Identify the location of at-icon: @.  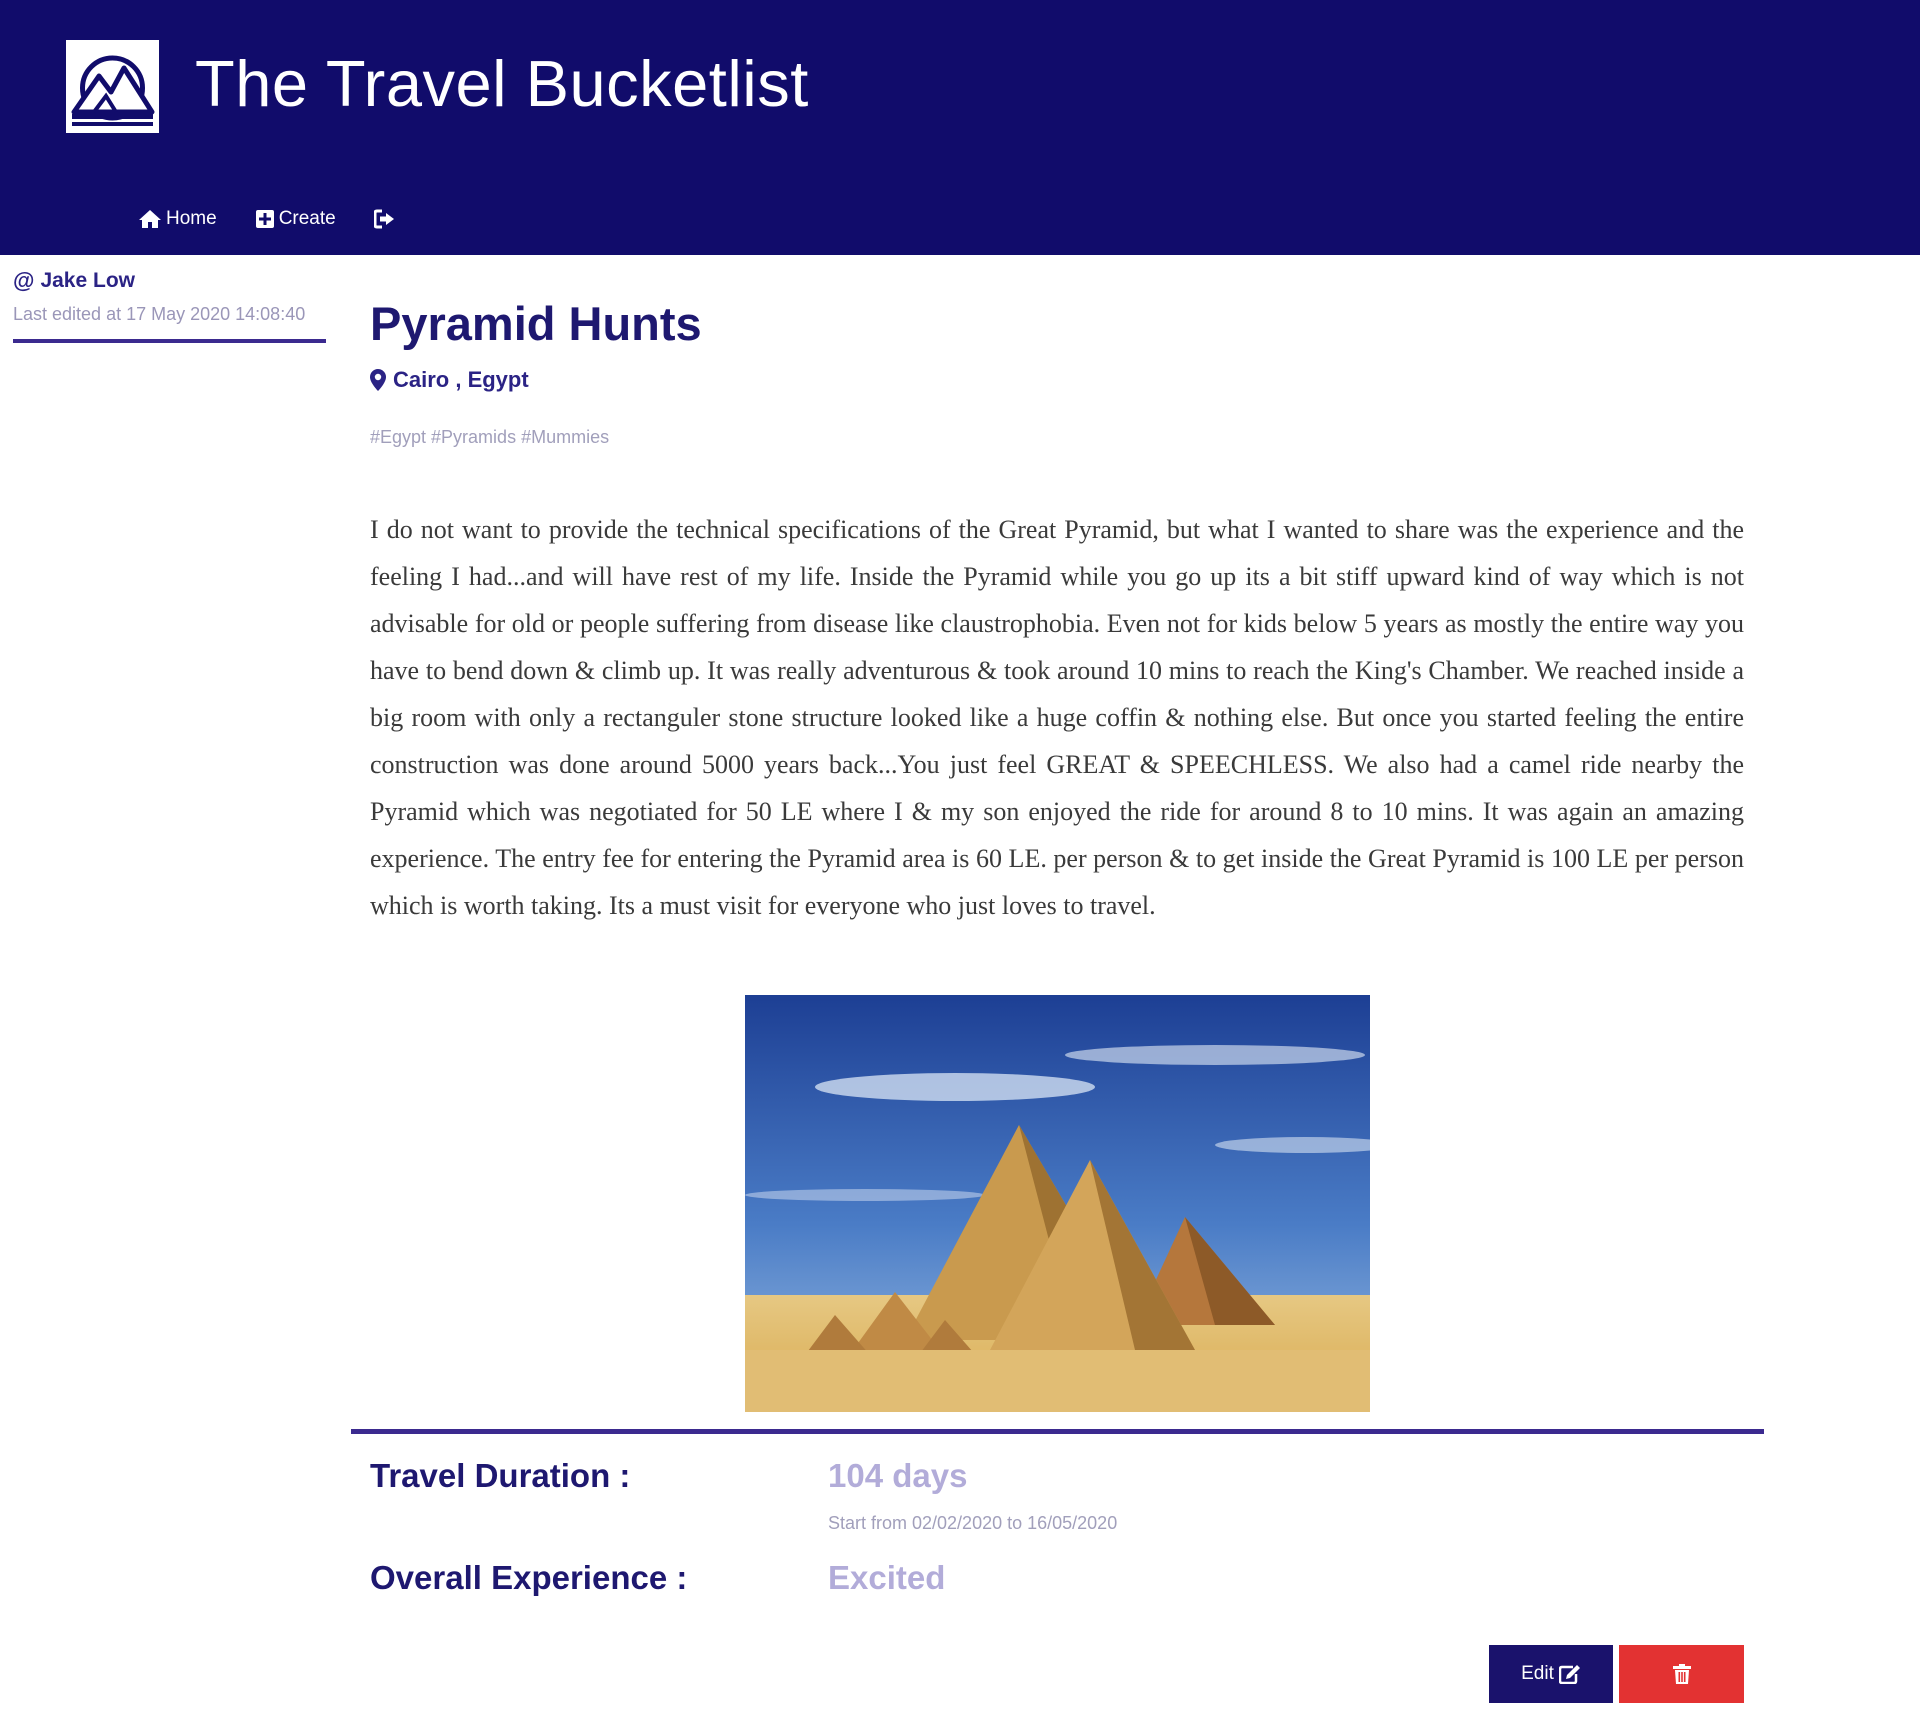
(24, 280).